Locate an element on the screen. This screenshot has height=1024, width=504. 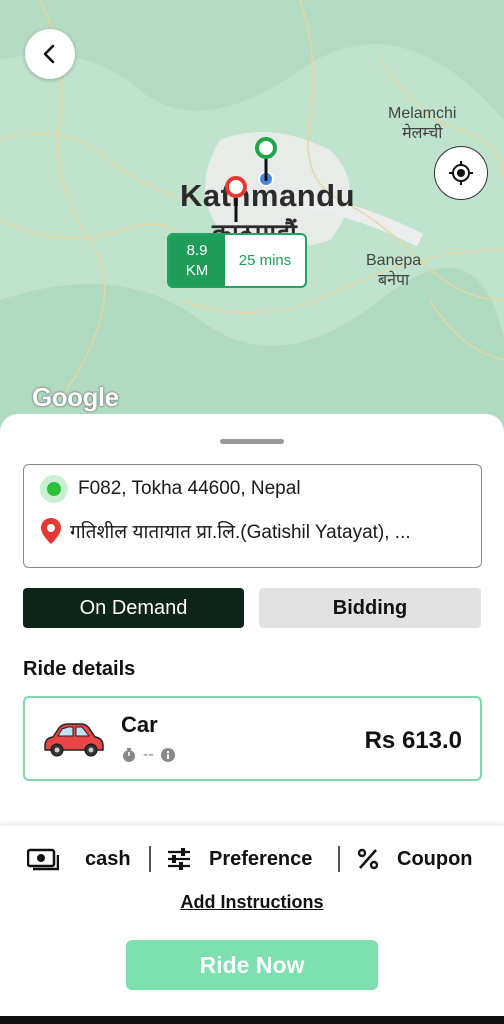
route-distance: 8.9 KM is located at coordinates (197, 260).